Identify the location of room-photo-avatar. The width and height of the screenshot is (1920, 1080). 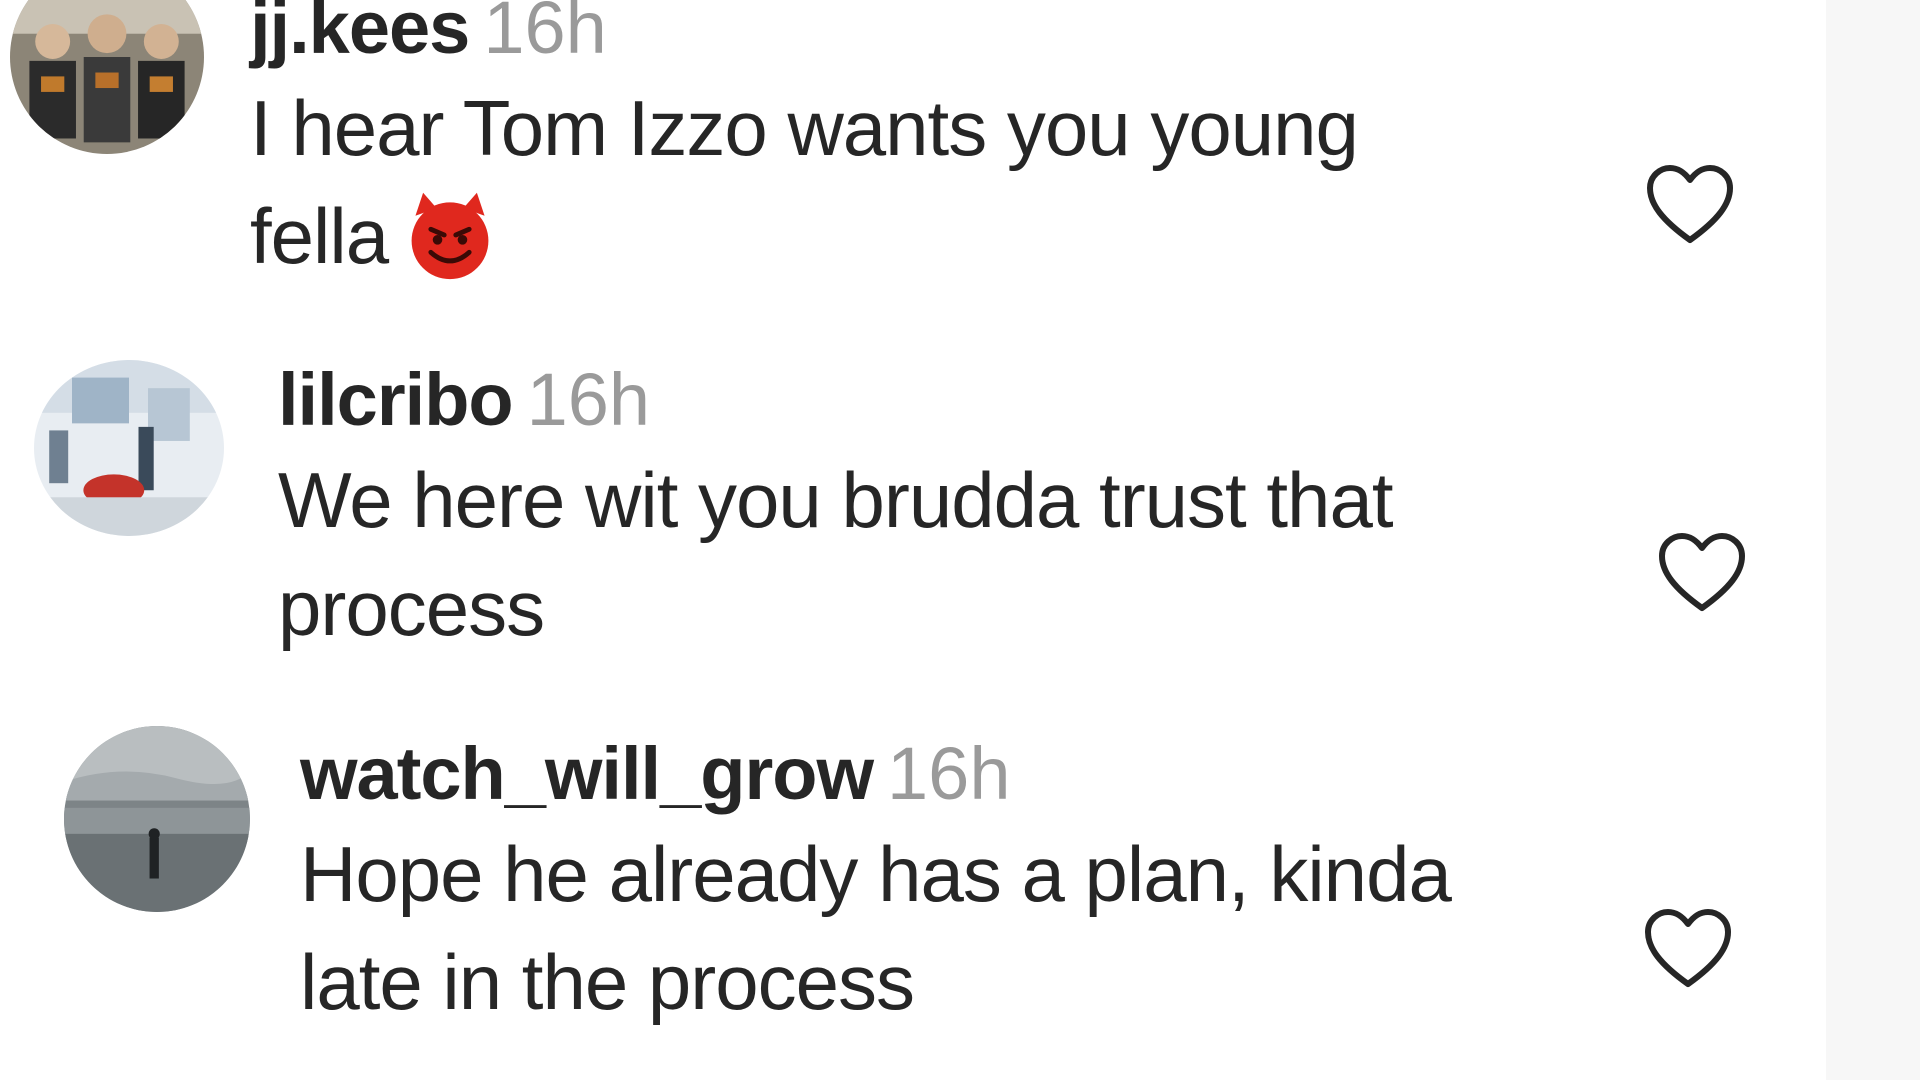
(129, 448).